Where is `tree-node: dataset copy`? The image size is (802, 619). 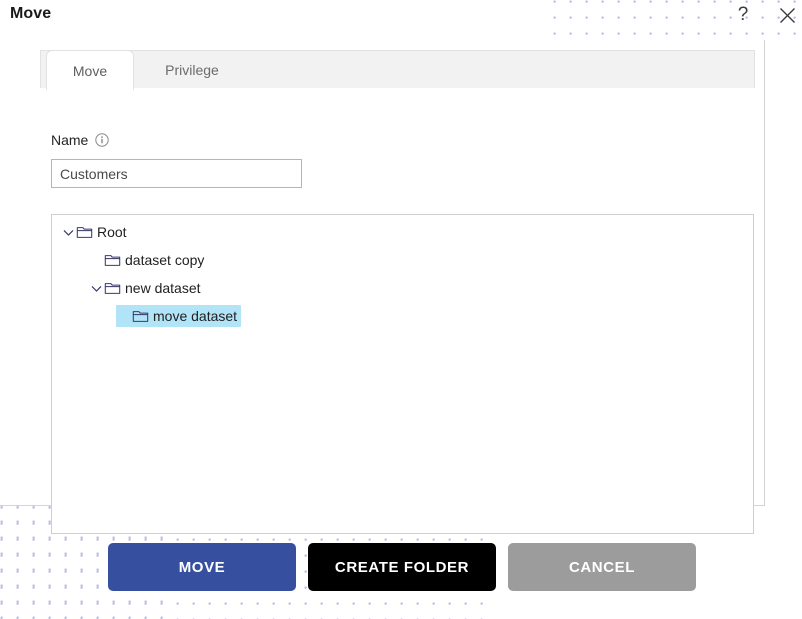
tree-node: dataset copy is located at coordinates (148, 260).